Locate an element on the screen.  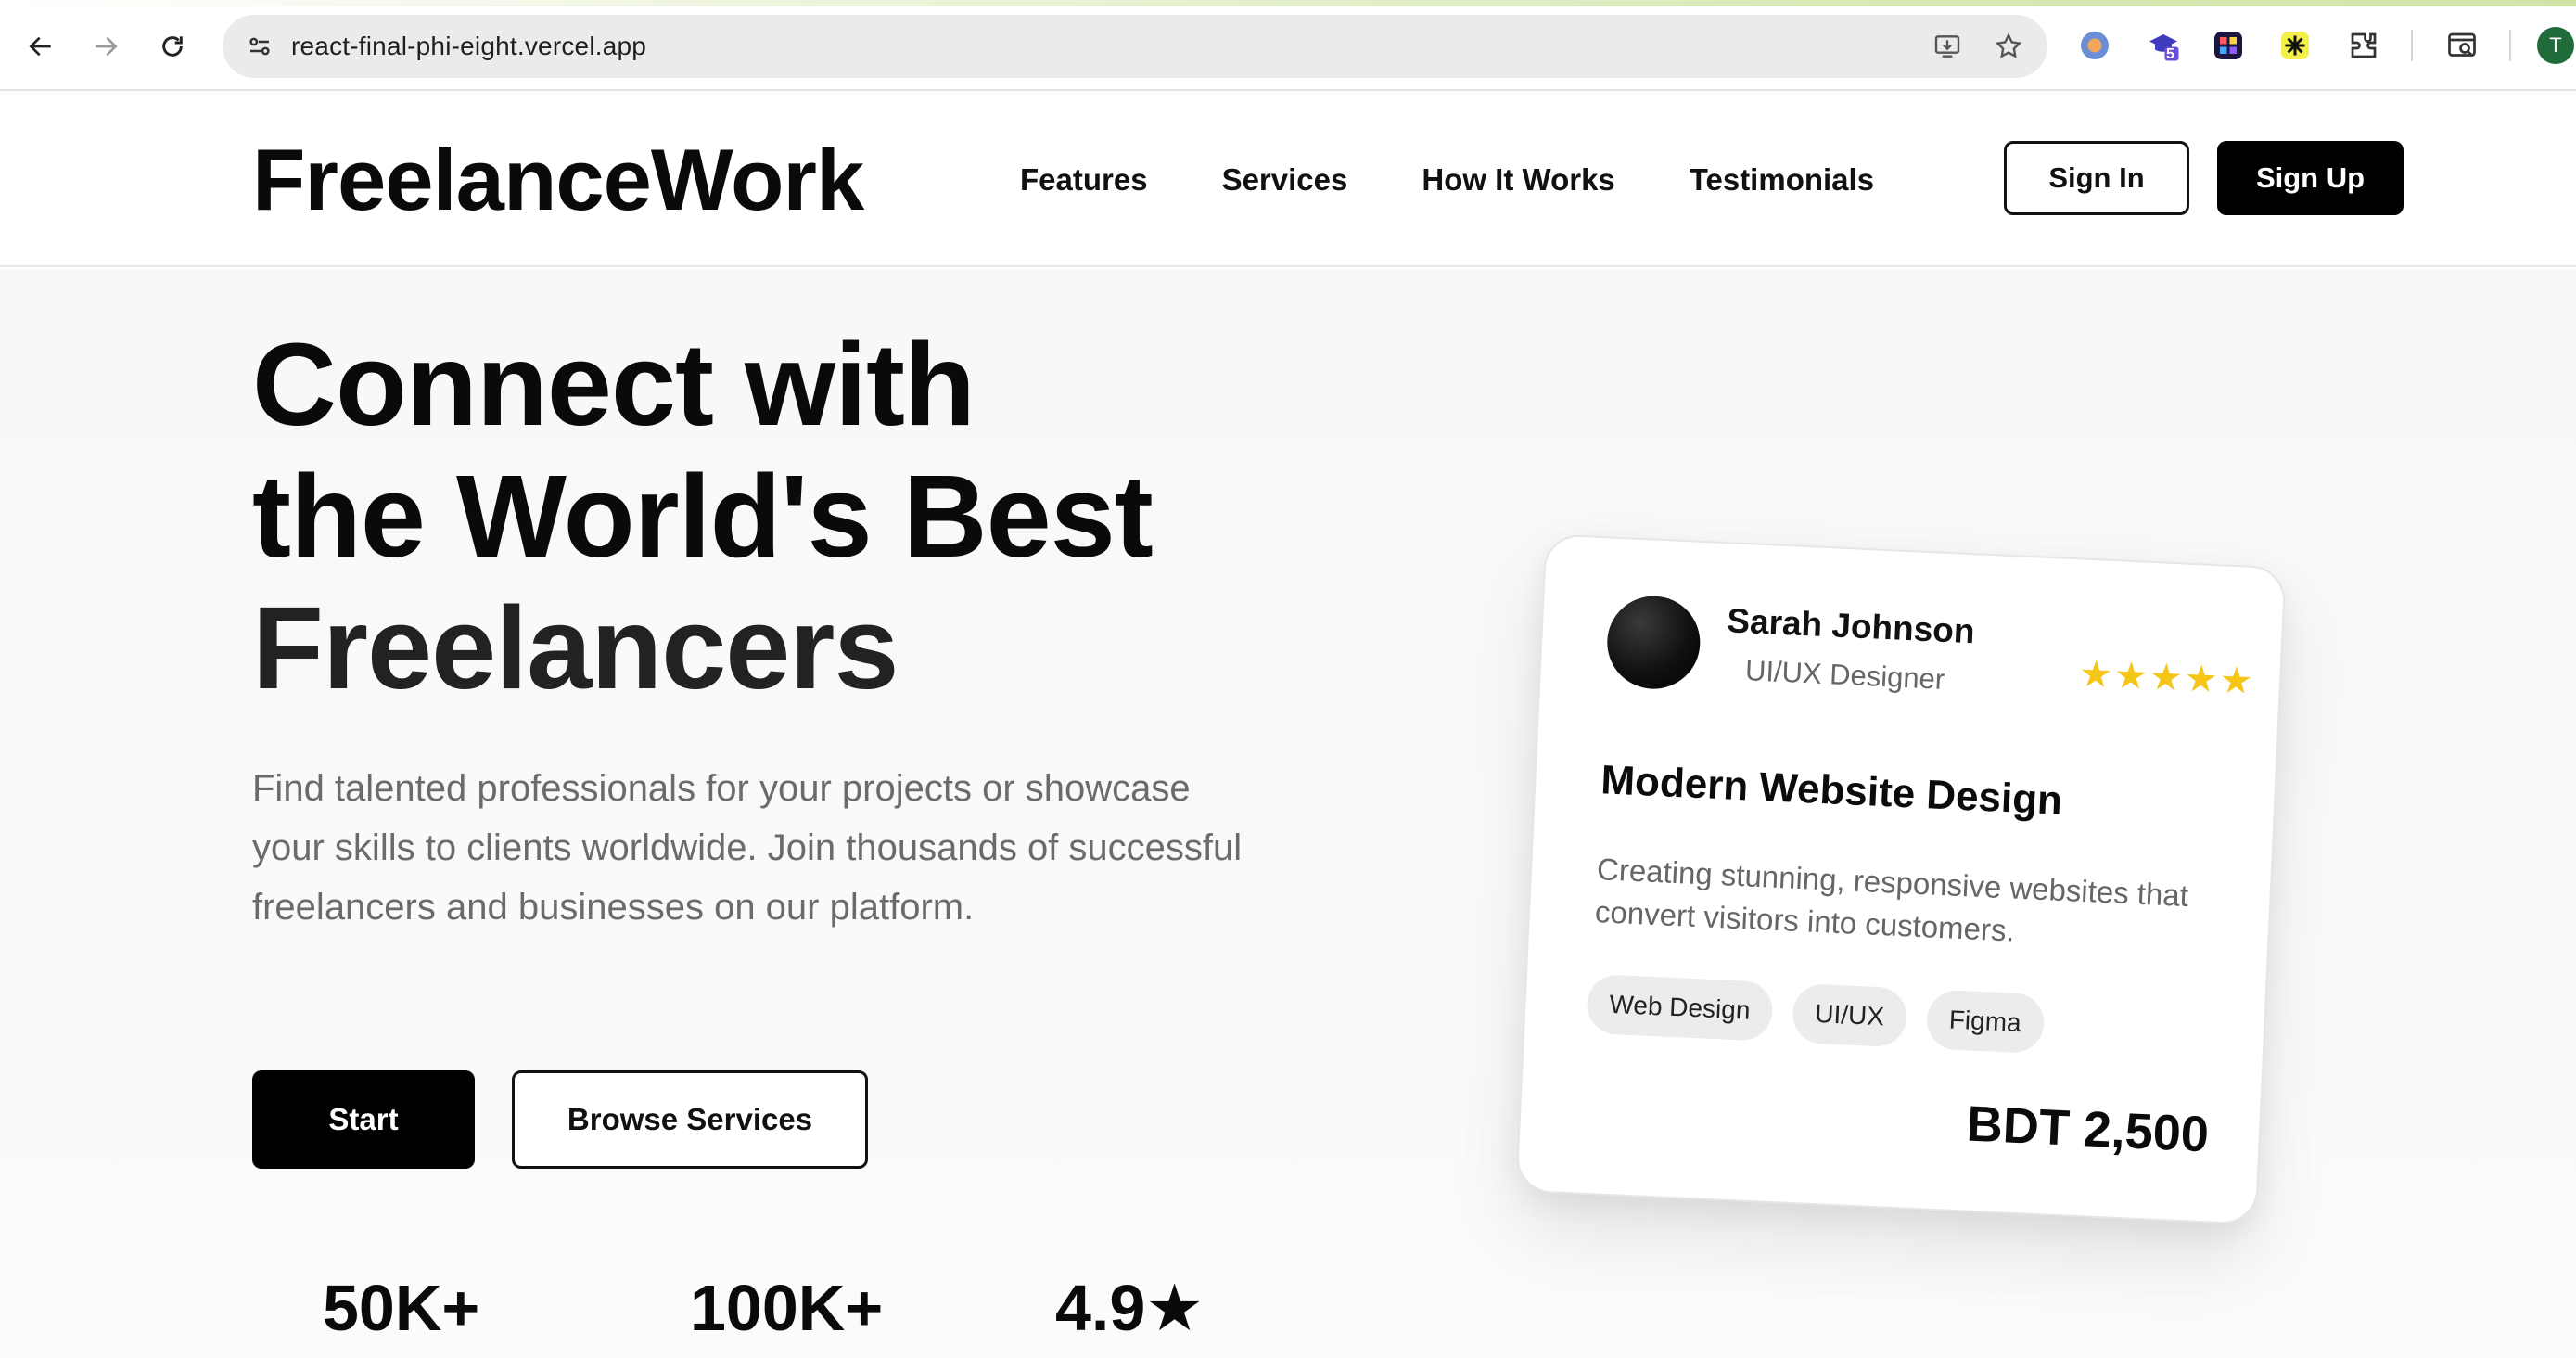
bookmark-star-icon is located at coordinates (2008, 46).